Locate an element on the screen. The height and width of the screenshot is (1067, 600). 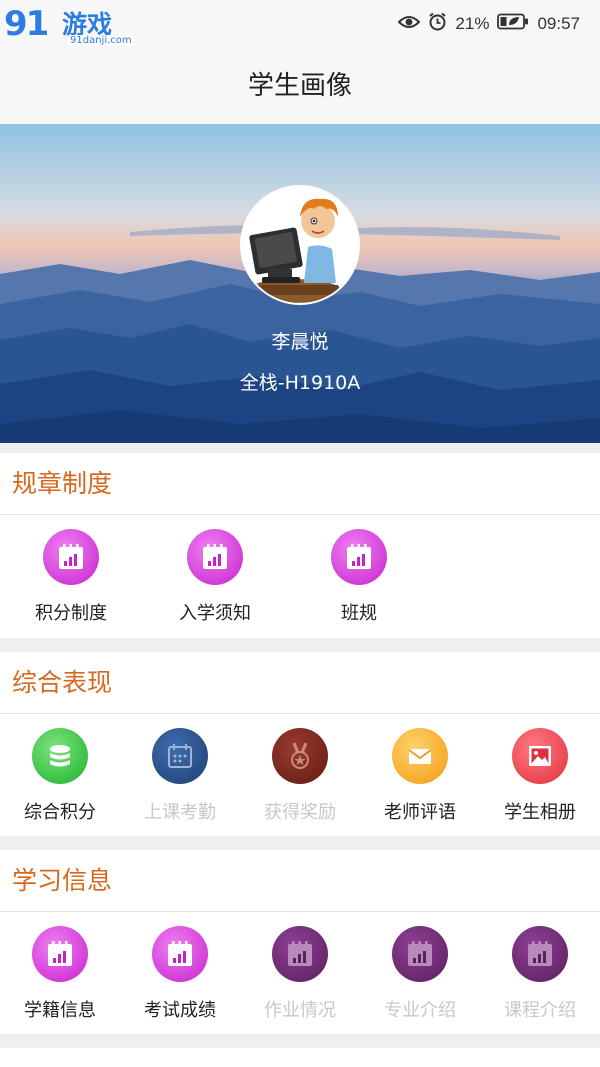
clock-time: 09:57 is located at coordinates (558, 23).